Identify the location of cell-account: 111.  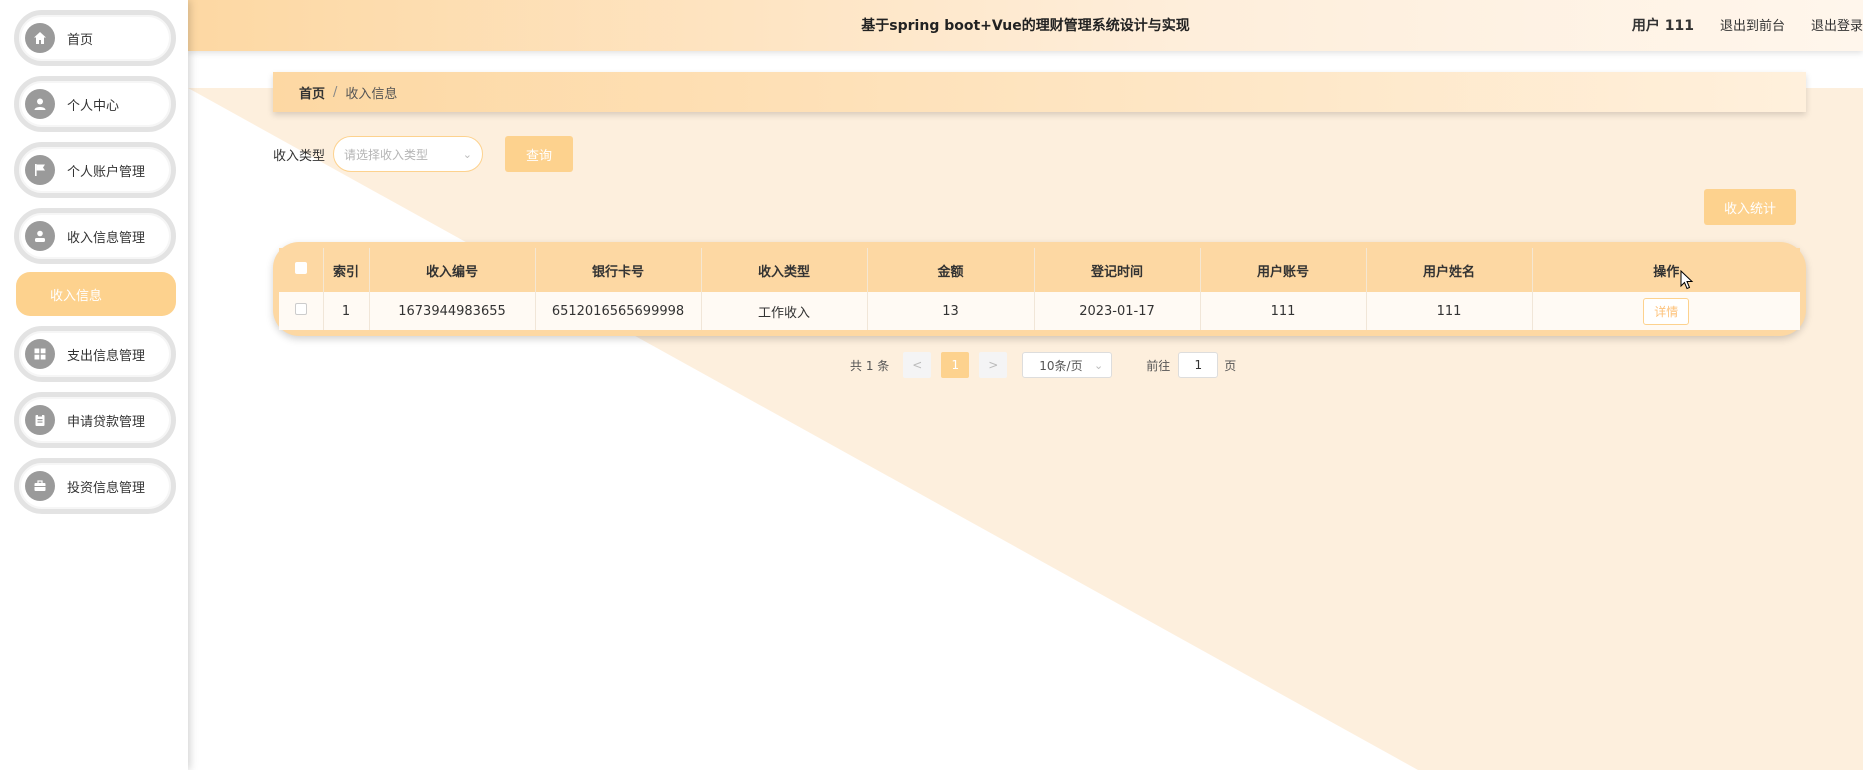
(1283, 311).